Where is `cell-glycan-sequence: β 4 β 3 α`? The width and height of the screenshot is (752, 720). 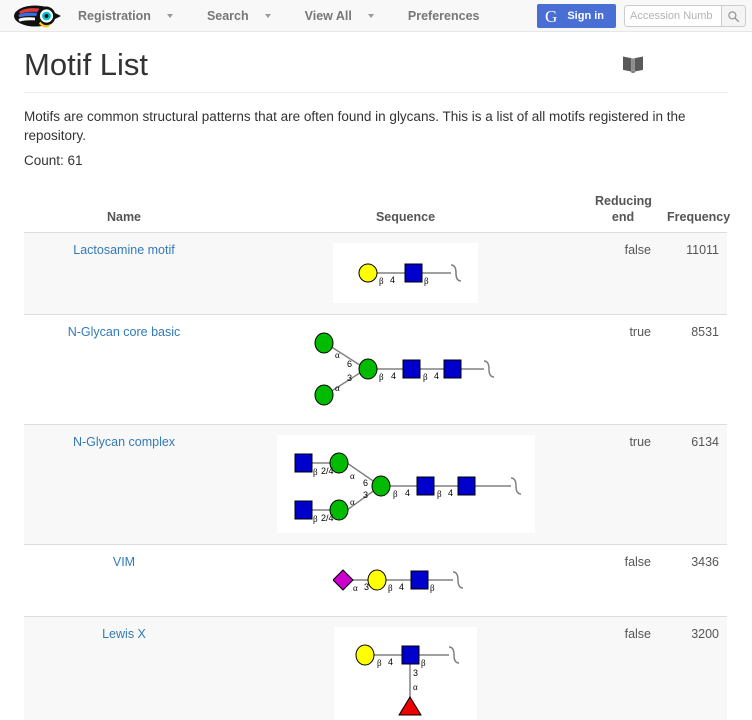
cell-glycan-sequence: β 4 β 3 α is located at coordinates (405, 668).